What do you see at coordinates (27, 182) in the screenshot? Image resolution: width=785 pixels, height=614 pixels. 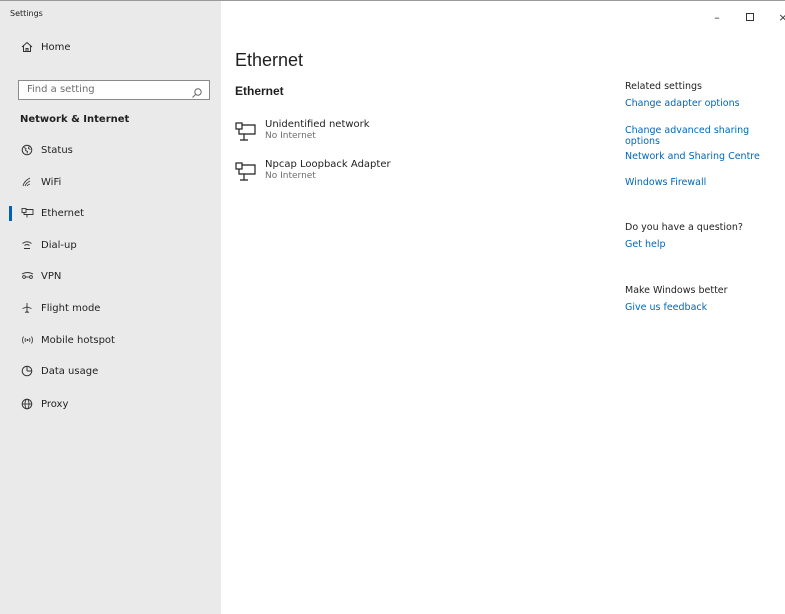 I see `wifi-icon` at bounding box center [27, 182].